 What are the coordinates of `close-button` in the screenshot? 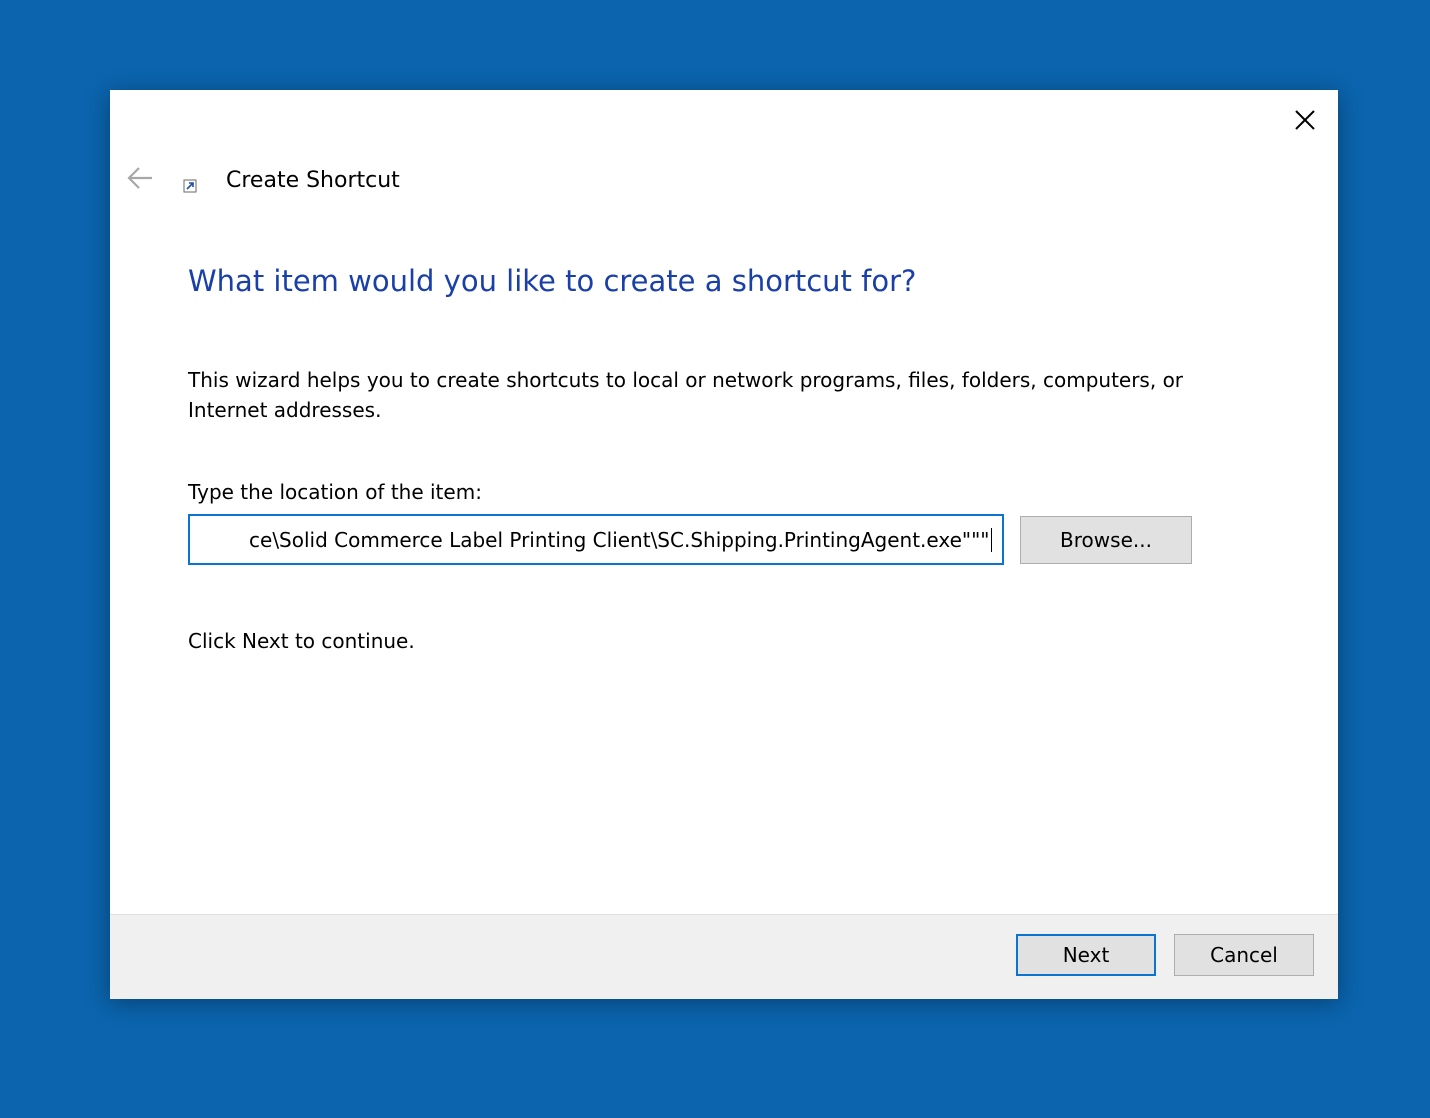 It's located at (1305, 120).